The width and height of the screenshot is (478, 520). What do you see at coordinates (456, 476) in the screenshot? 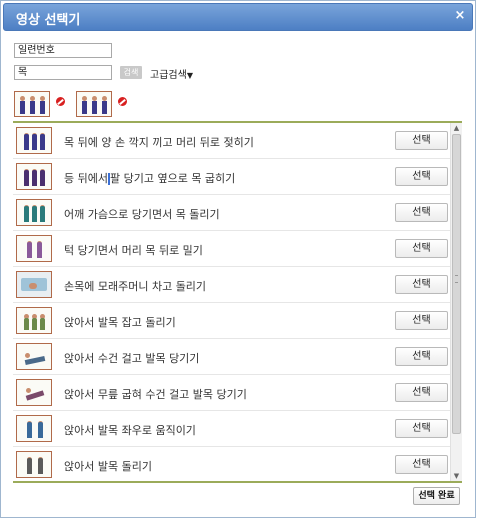
I see `scroll-down-icon: ▼` at bounding box center [456, 476].